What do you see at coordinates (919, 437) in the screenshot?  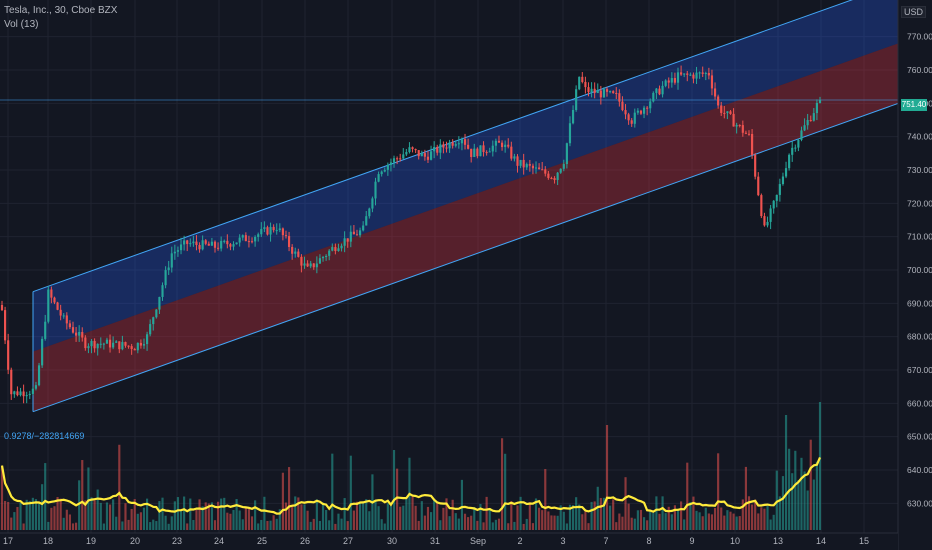 I see `price-tick-label: 650.00` at bounding box center [919, 437].